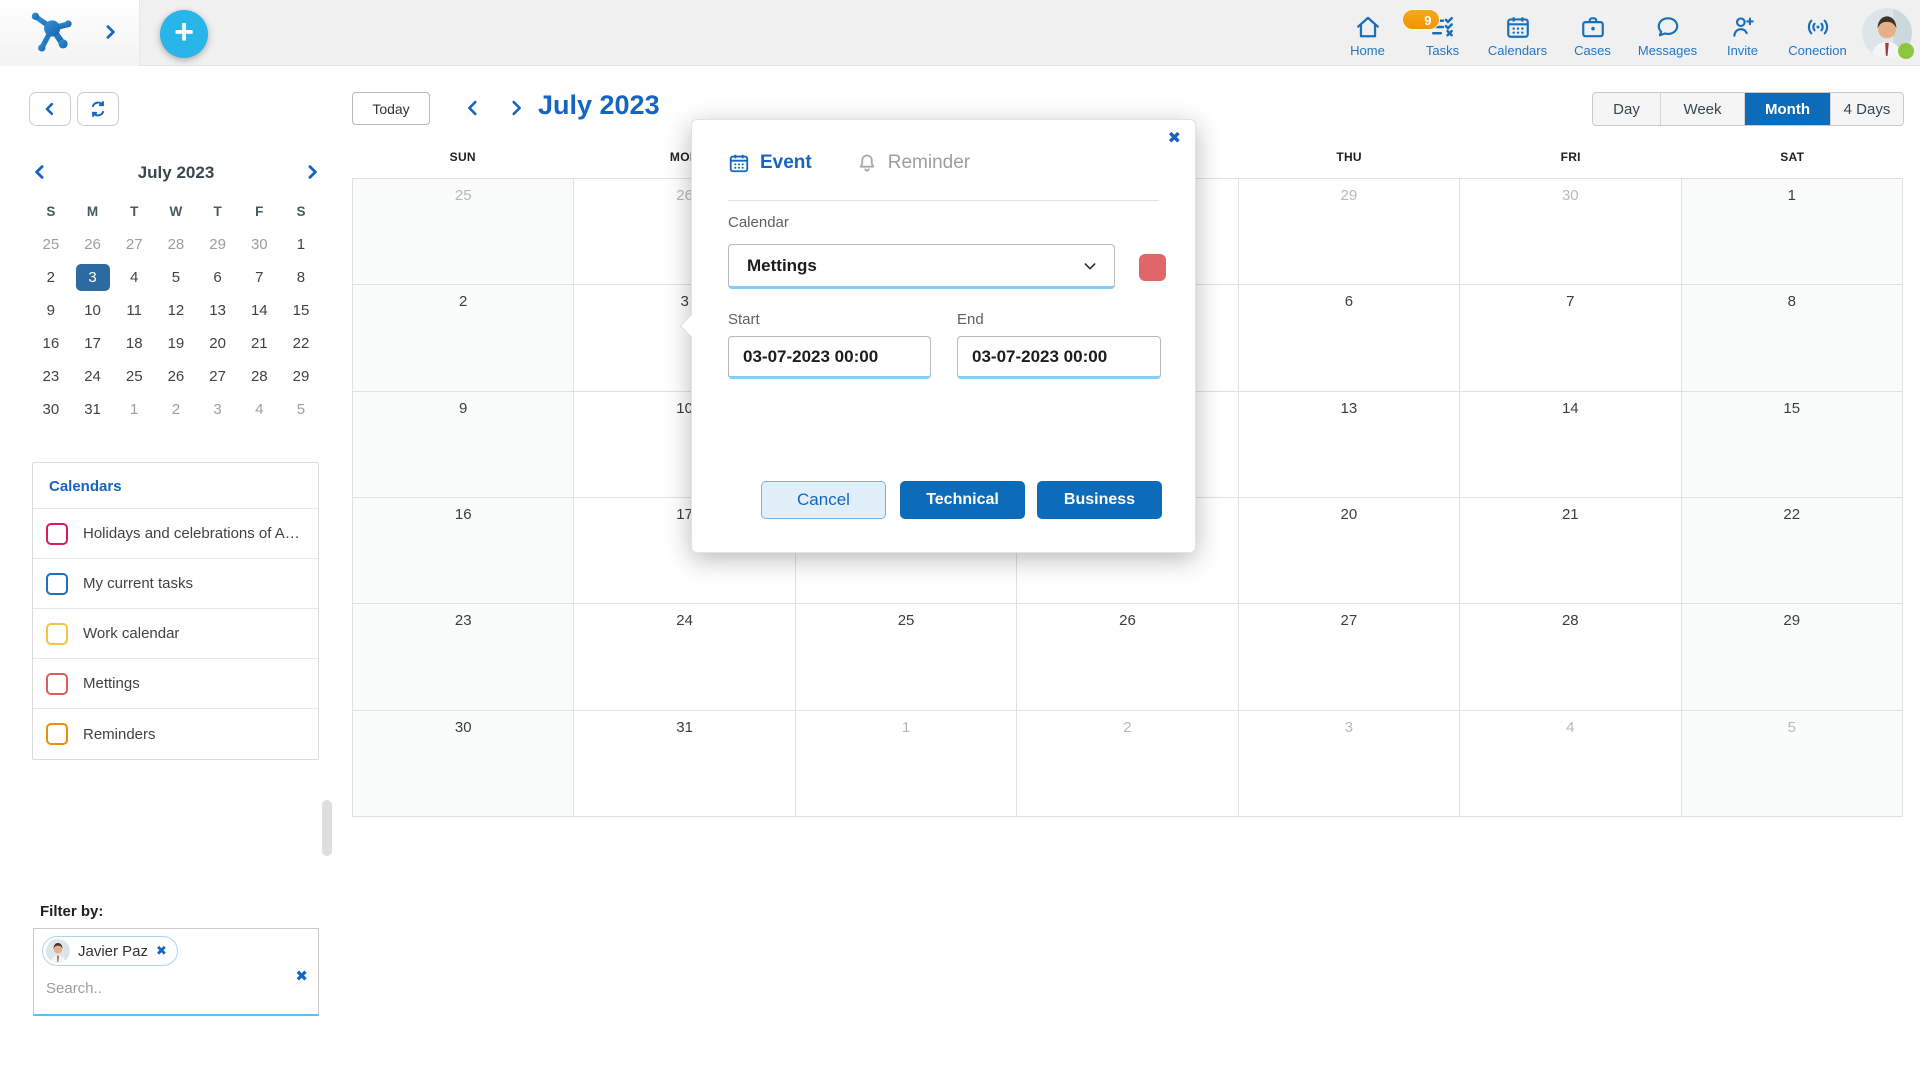 The image size is (1920, 1080). What do you see at coordinates (218, 310) in the screenshot?
I see `mini-day: 13` at bounding box center [218, 310].